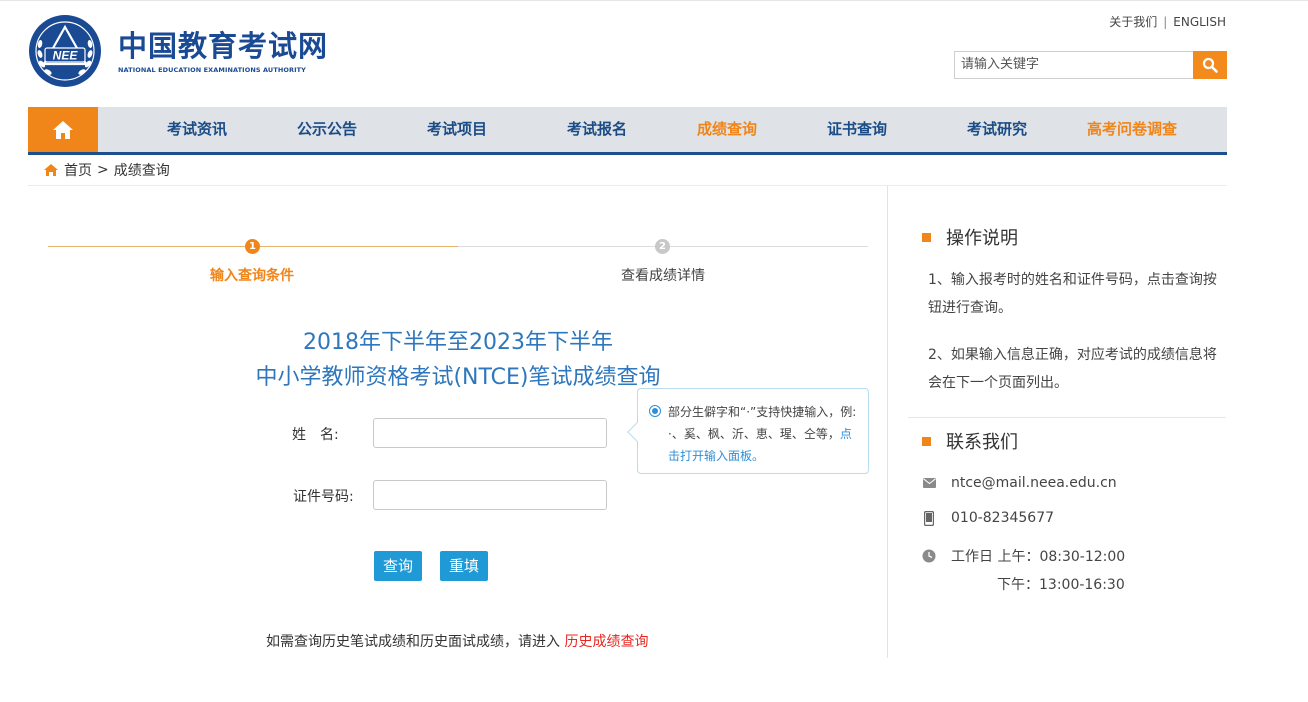 Image resolution: width=1308 pixels, height=702 pixels. I want to click on step-1-label: 输入查询条件, so click(252, 276).